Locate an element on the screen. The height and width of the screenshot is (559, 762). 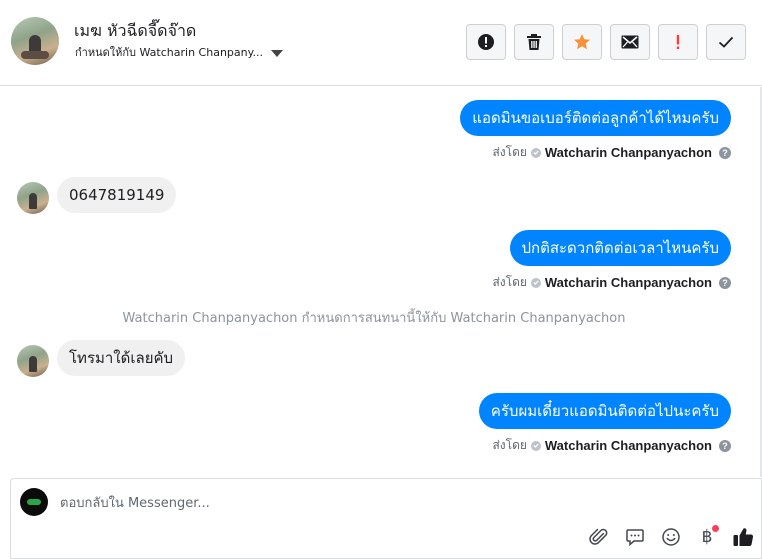
emoji-icon is located at coordinates (671, 537).